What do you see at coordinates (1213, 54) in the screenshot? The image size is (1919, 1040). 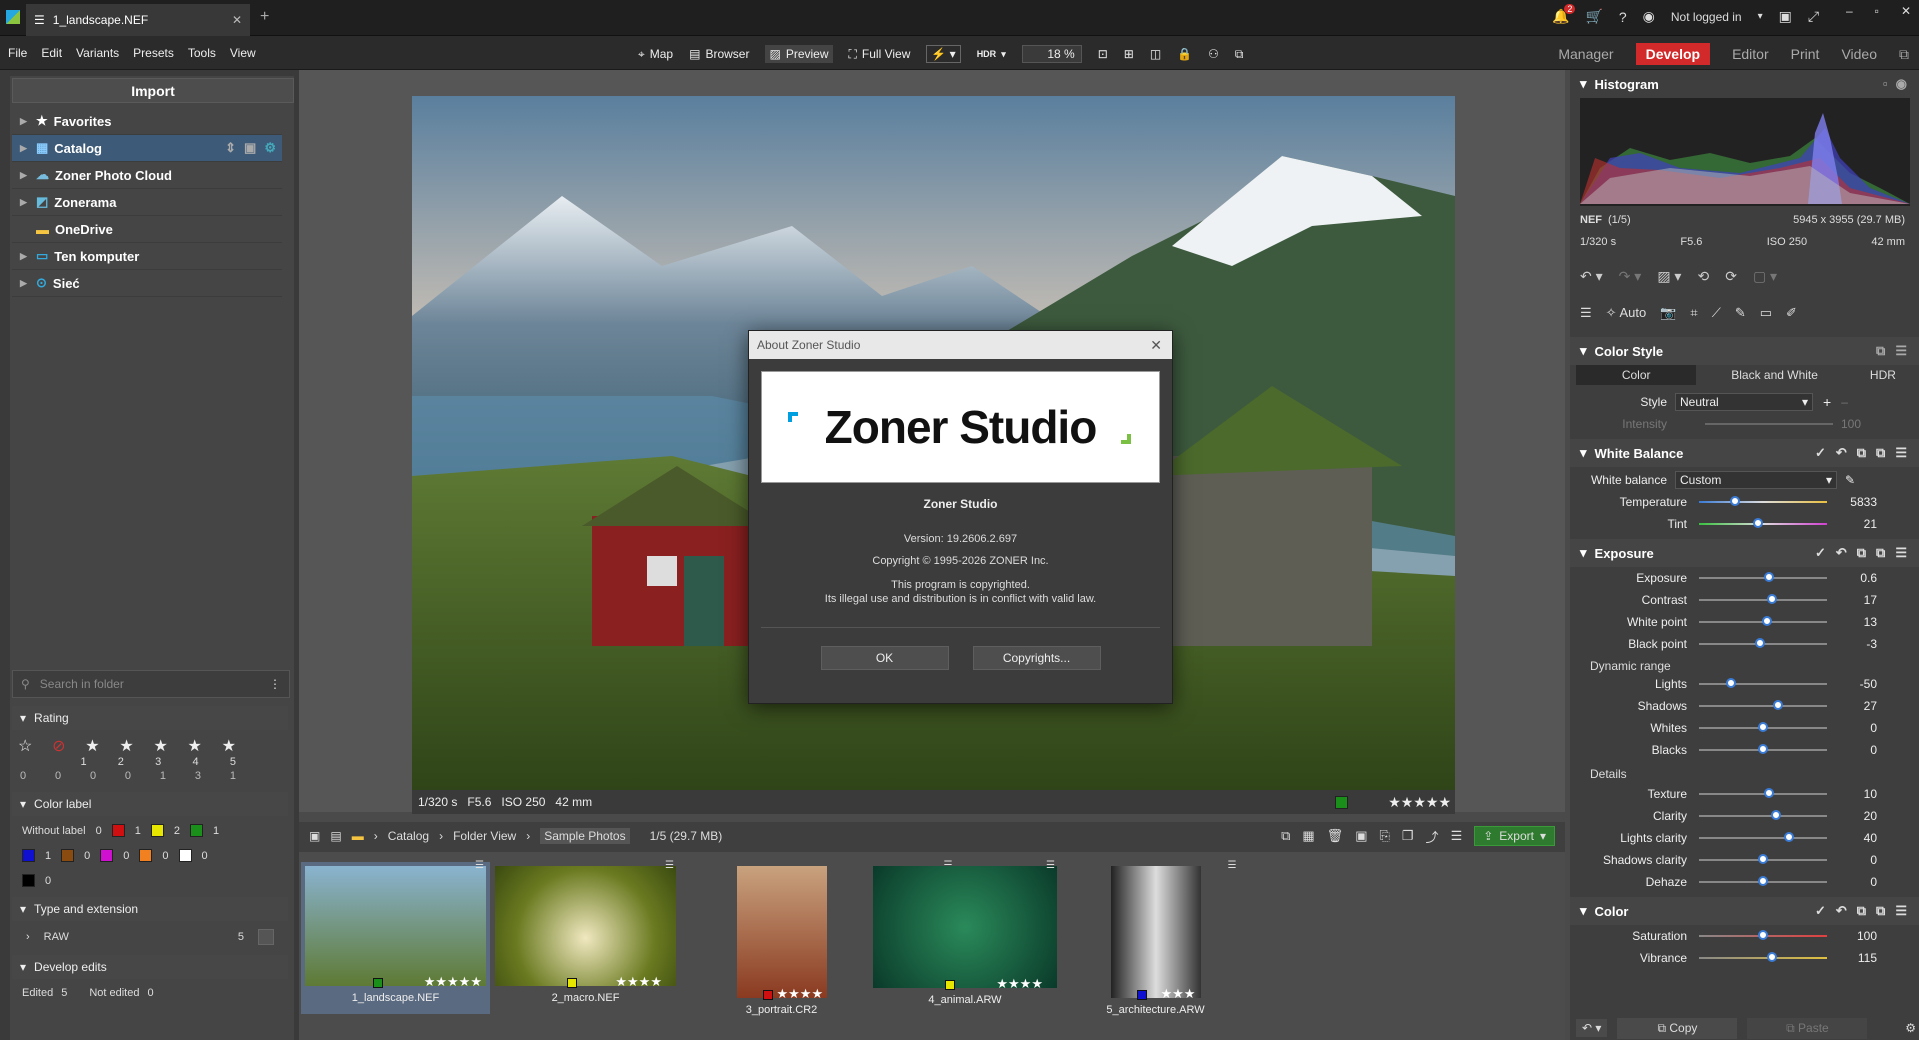 I see `person-icon: ⚇` at bounding box center [1213, 54].